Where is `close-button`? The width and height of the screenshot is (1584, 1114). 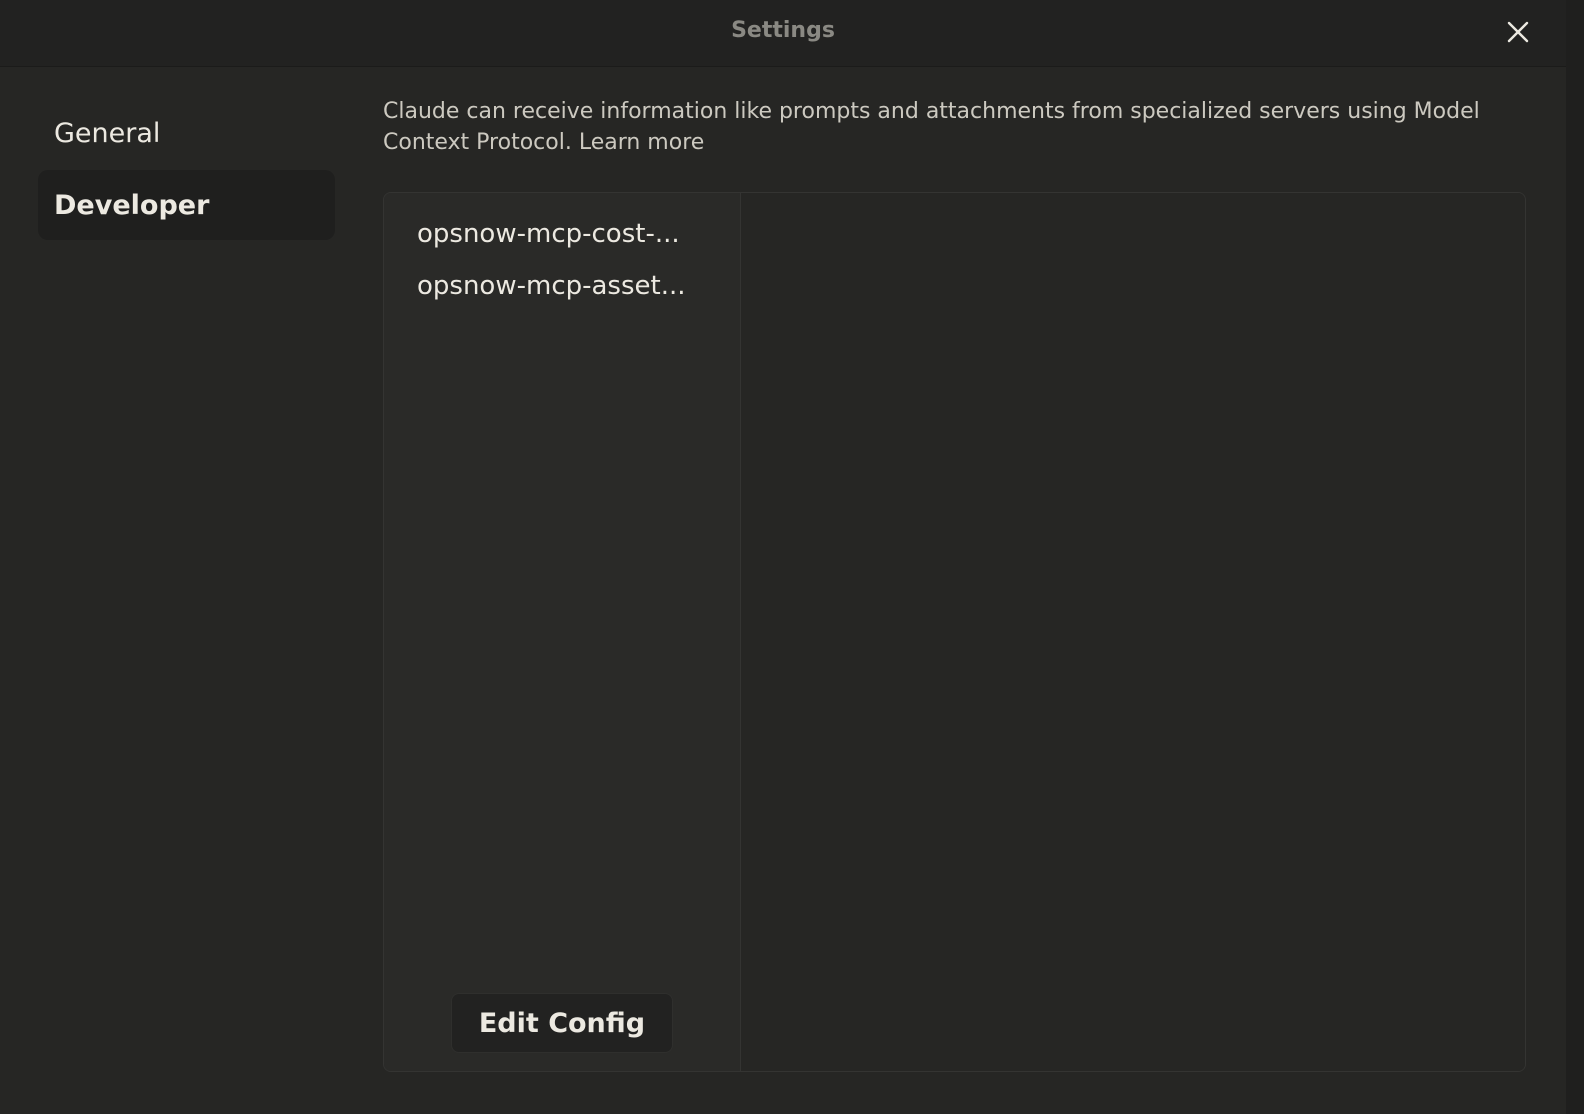 close-button is located at coordinates (1518, 32).